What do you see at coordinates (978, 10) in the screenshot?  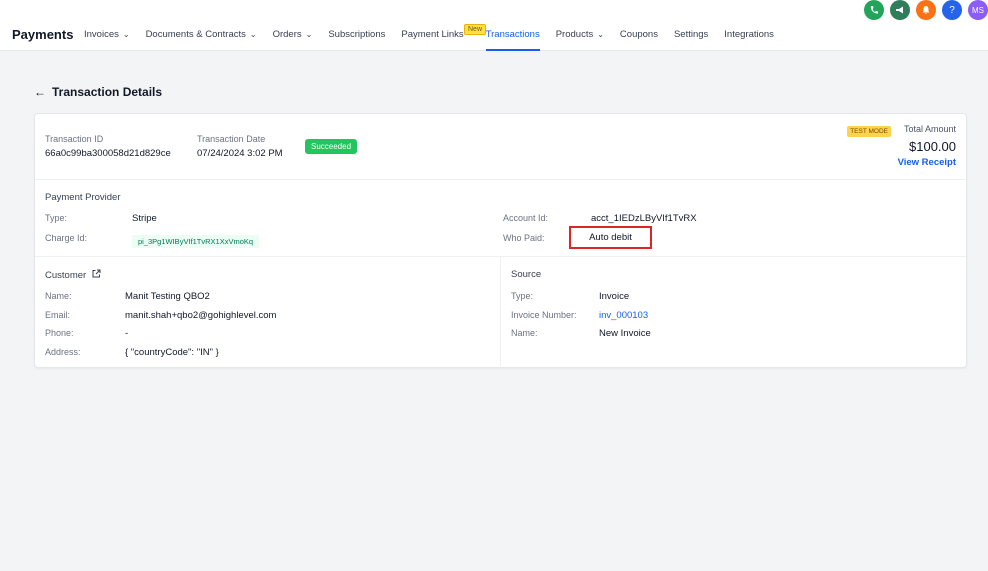 I see `avatar: MS` at bounding box center [978, 10].